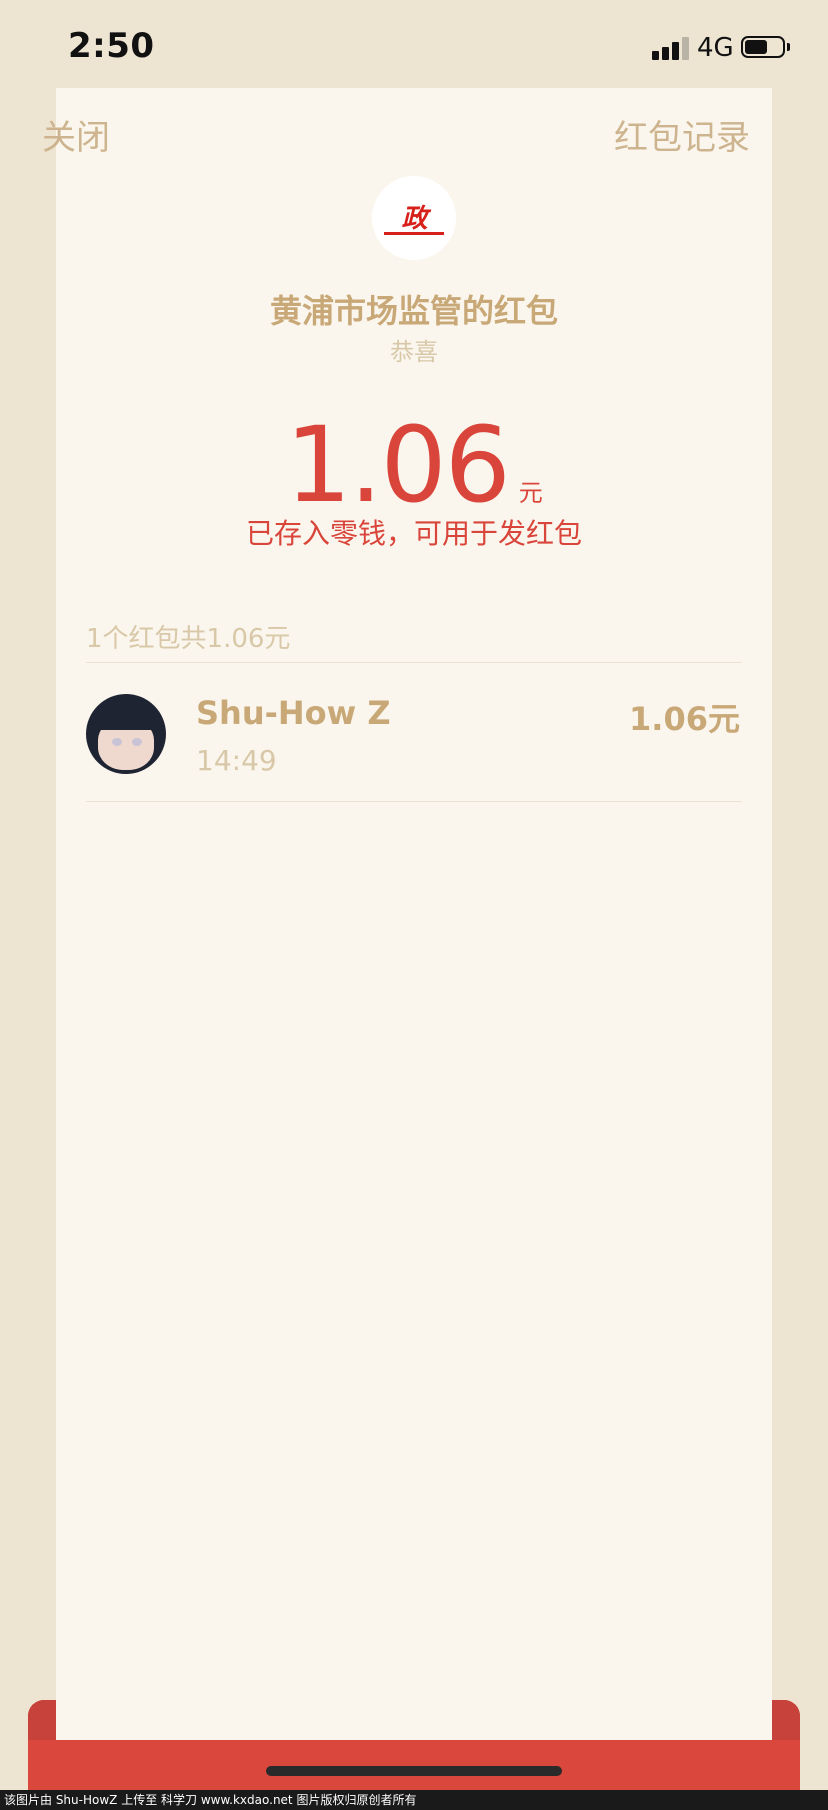 The image size is (828, 1810). What do you see at coordinates (682, 134) in the screenshot?
I see `red-packet-records-button: 红包记录` at bounding box center [682, 134].